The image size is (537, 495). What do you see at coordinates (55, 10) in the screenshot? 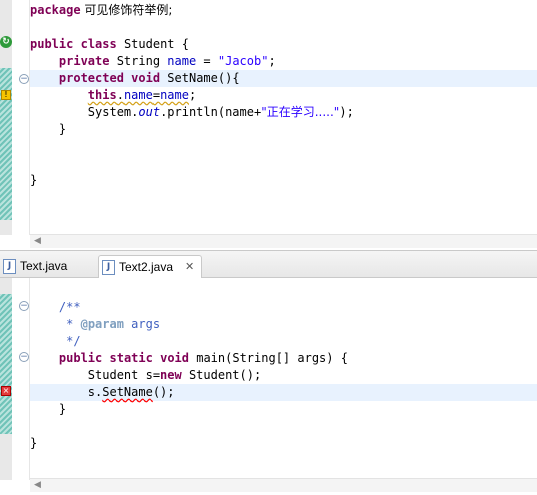
I see `keyword: package` at bounding box center [55, 10].